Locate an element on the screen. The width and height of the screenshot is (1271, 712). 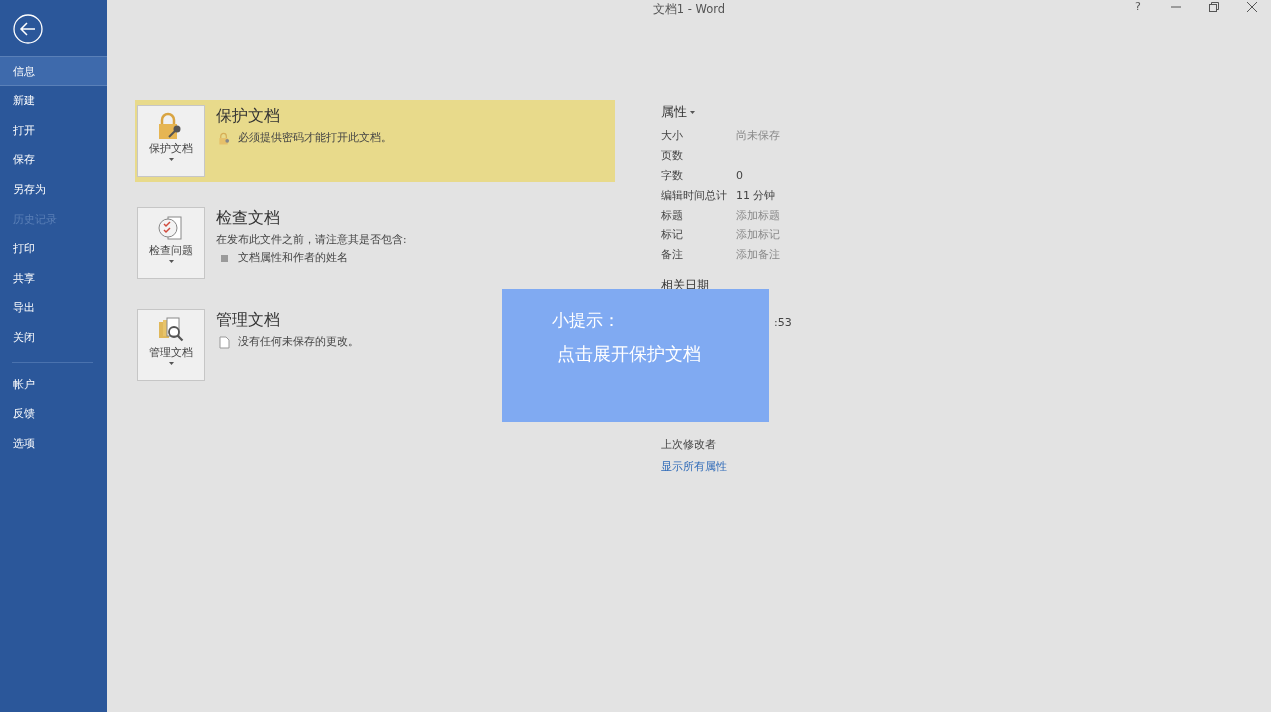
section-description: 在发布此文件之前，请注意其是否包含: is located at coordinates (311, 240).